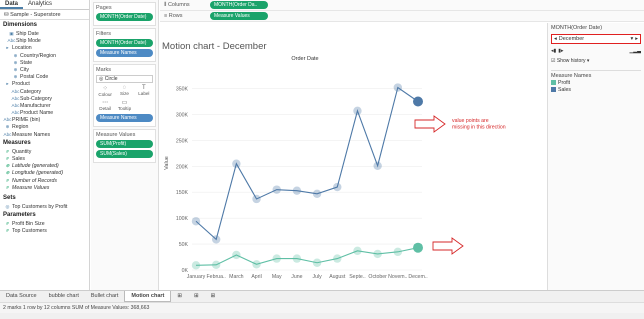 Image resolution: width=644 pixels, height=319 pixels. Describe the element at coordinates (44, 33) in the screenshot. I see `field-item: ▣ Ship Date` at that location.